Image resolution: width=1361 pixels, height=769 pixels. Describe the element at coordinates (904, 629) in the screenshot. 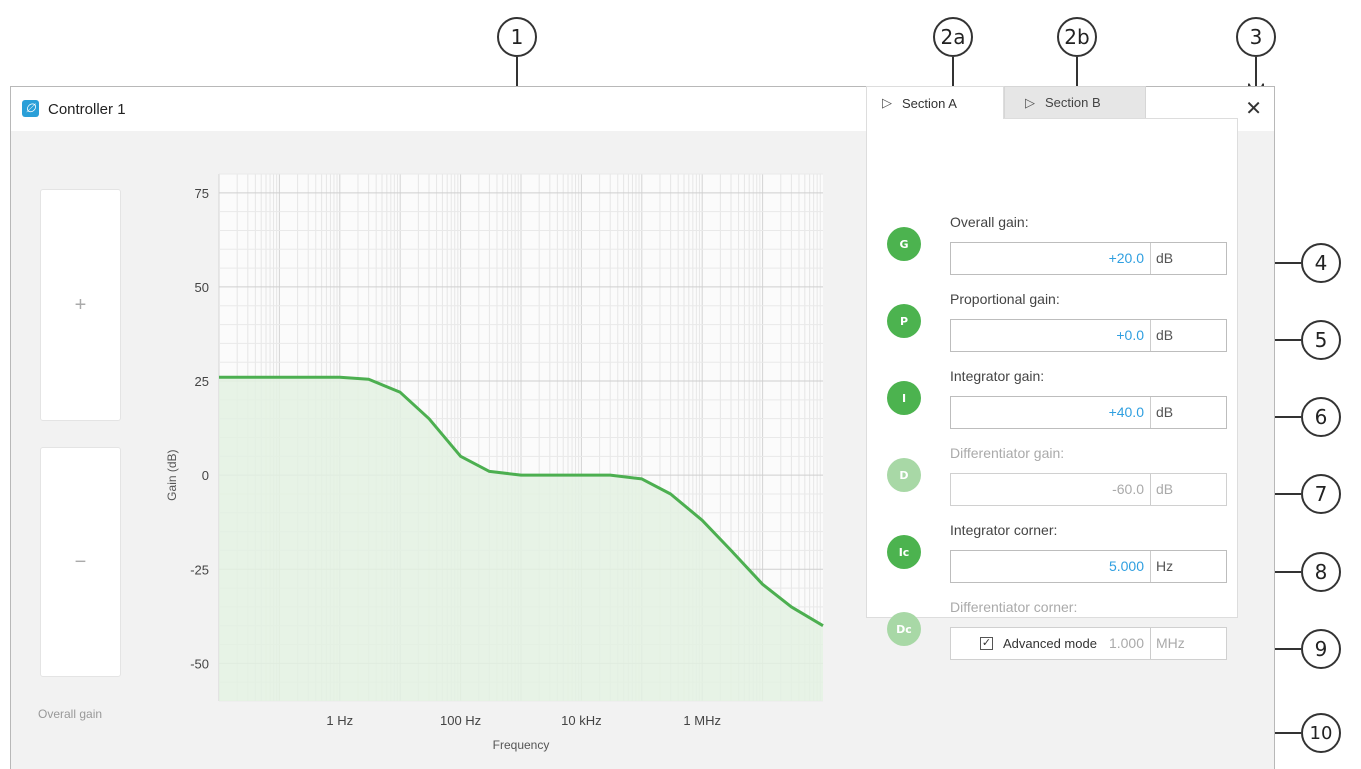

I see `differentiator-corner-badge: Dc` at that location.